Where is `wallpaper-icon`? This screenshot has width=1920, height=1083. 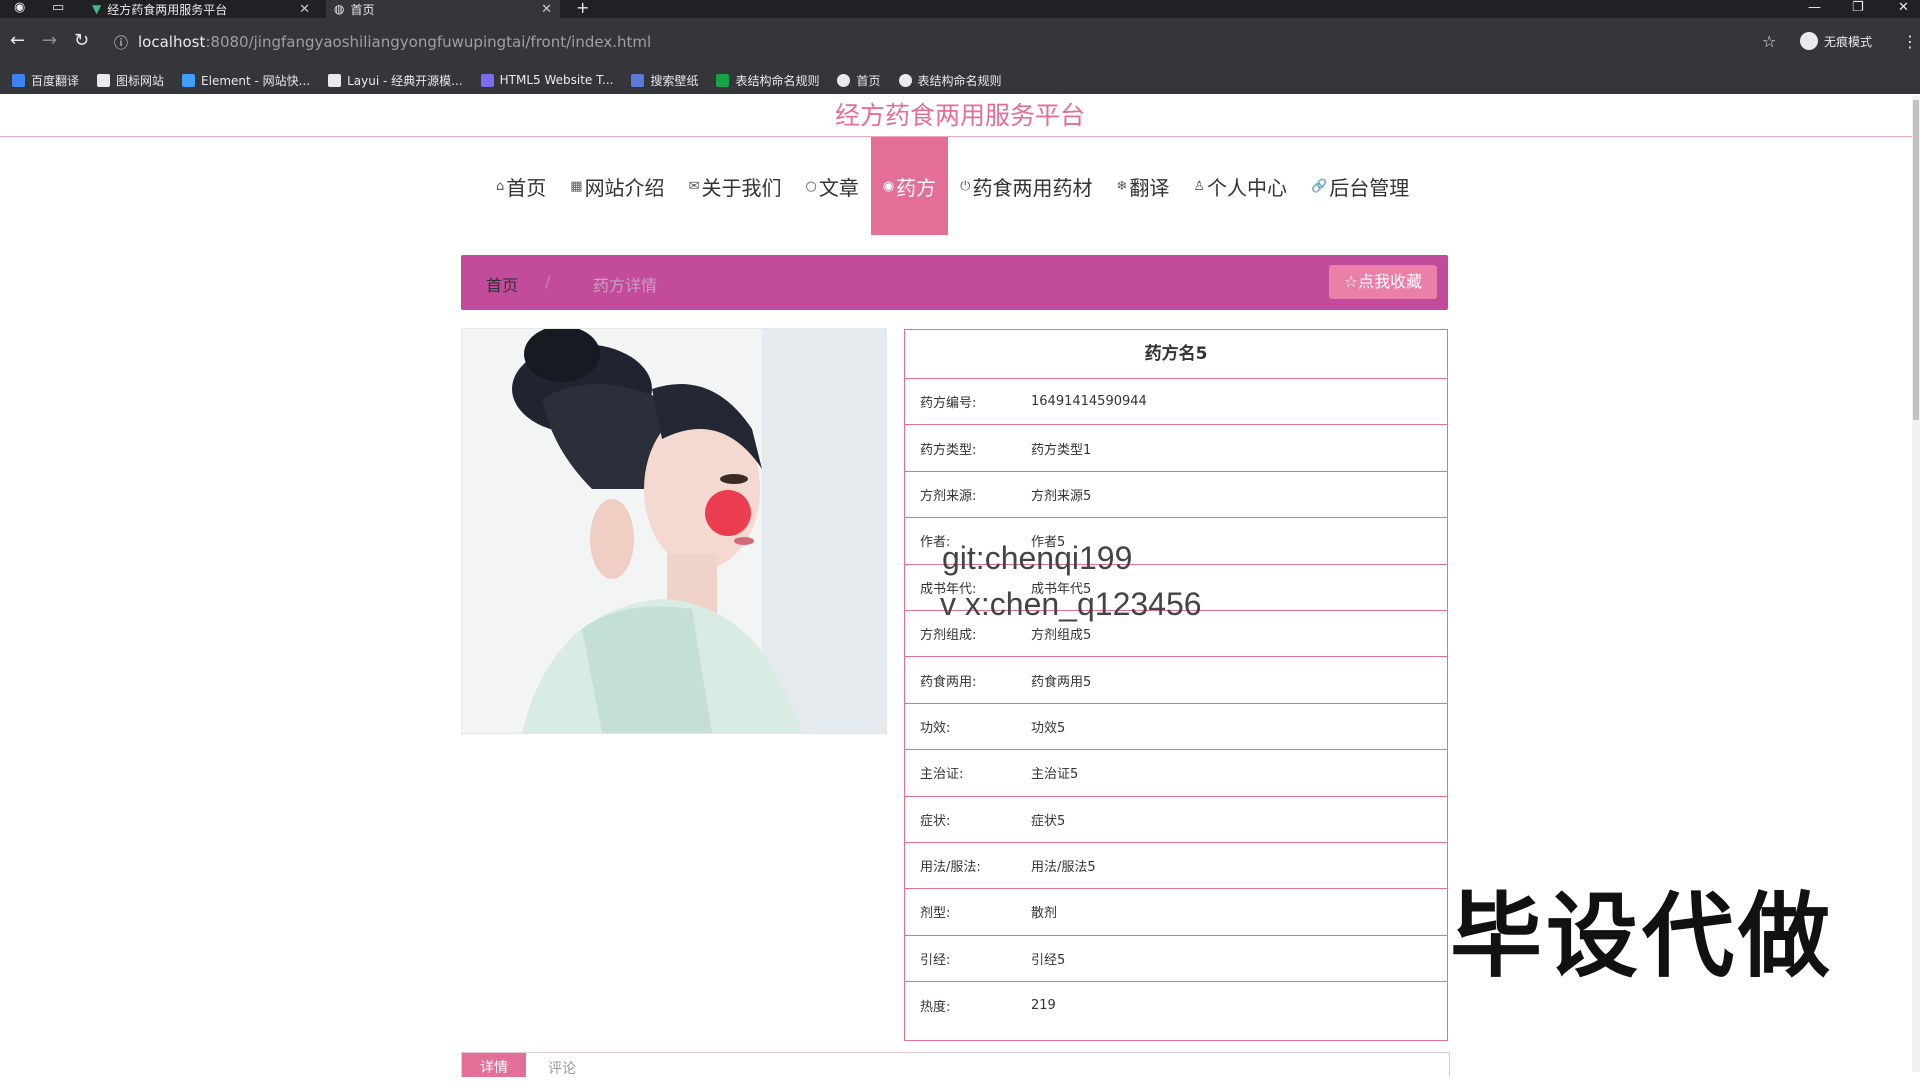 wallpaper-icon is located at coordinates (638, 80).